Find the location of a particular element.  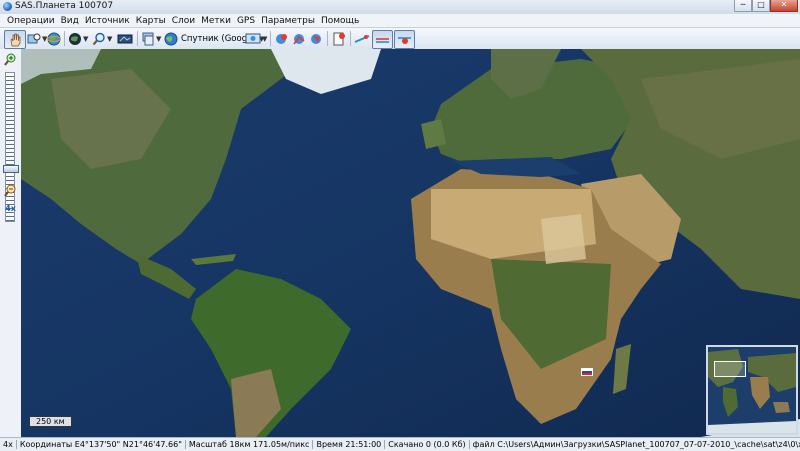

add-placemark-button is located at coordinates (282, 38).